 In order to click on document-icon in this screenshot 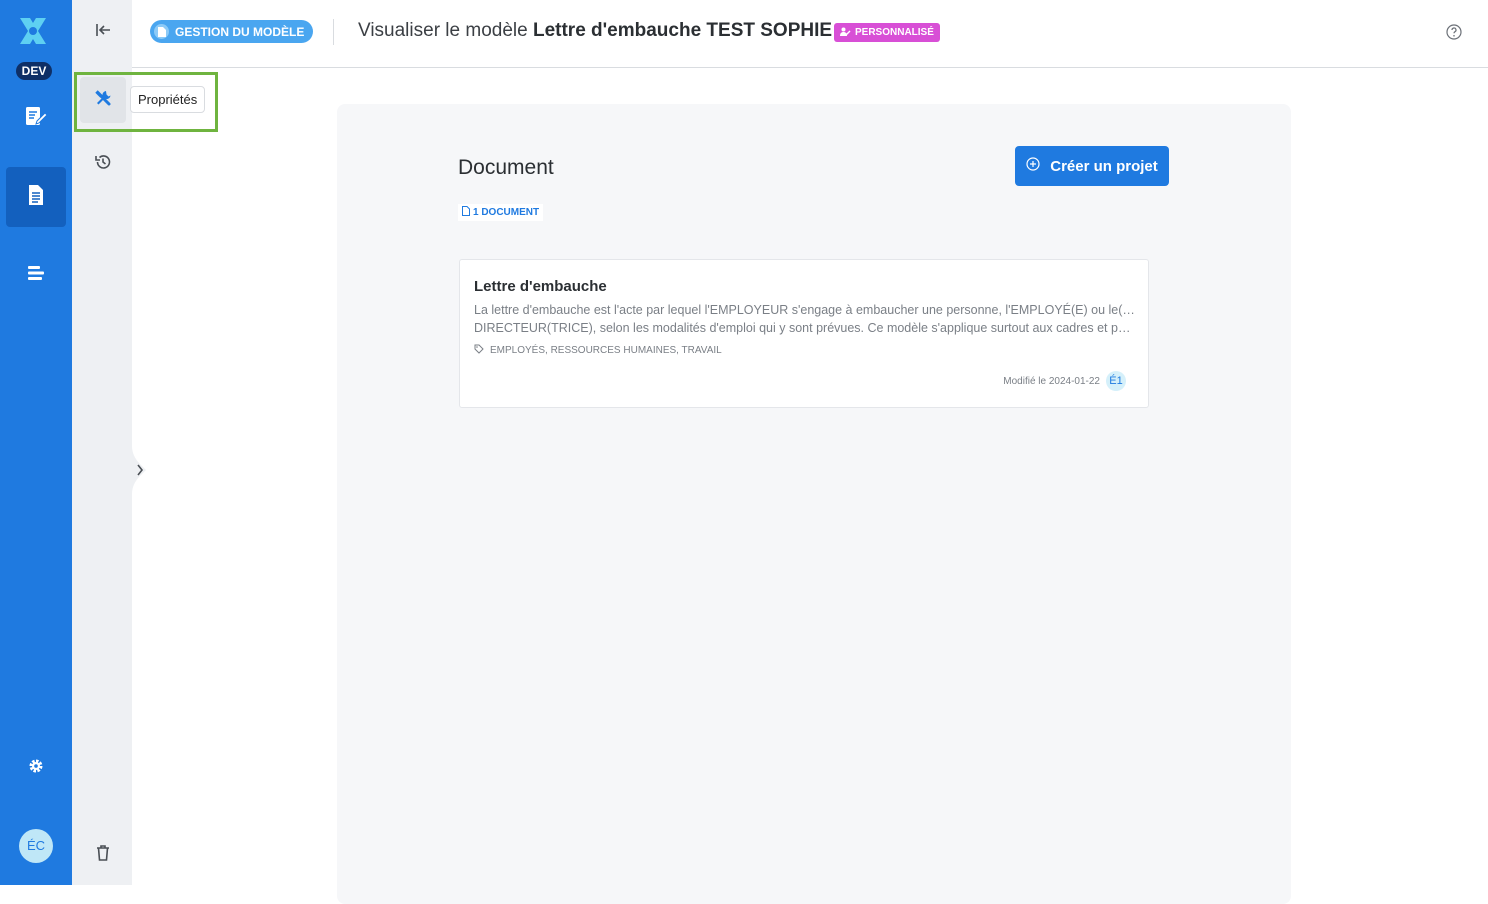, I will do `click(36, 197)`.